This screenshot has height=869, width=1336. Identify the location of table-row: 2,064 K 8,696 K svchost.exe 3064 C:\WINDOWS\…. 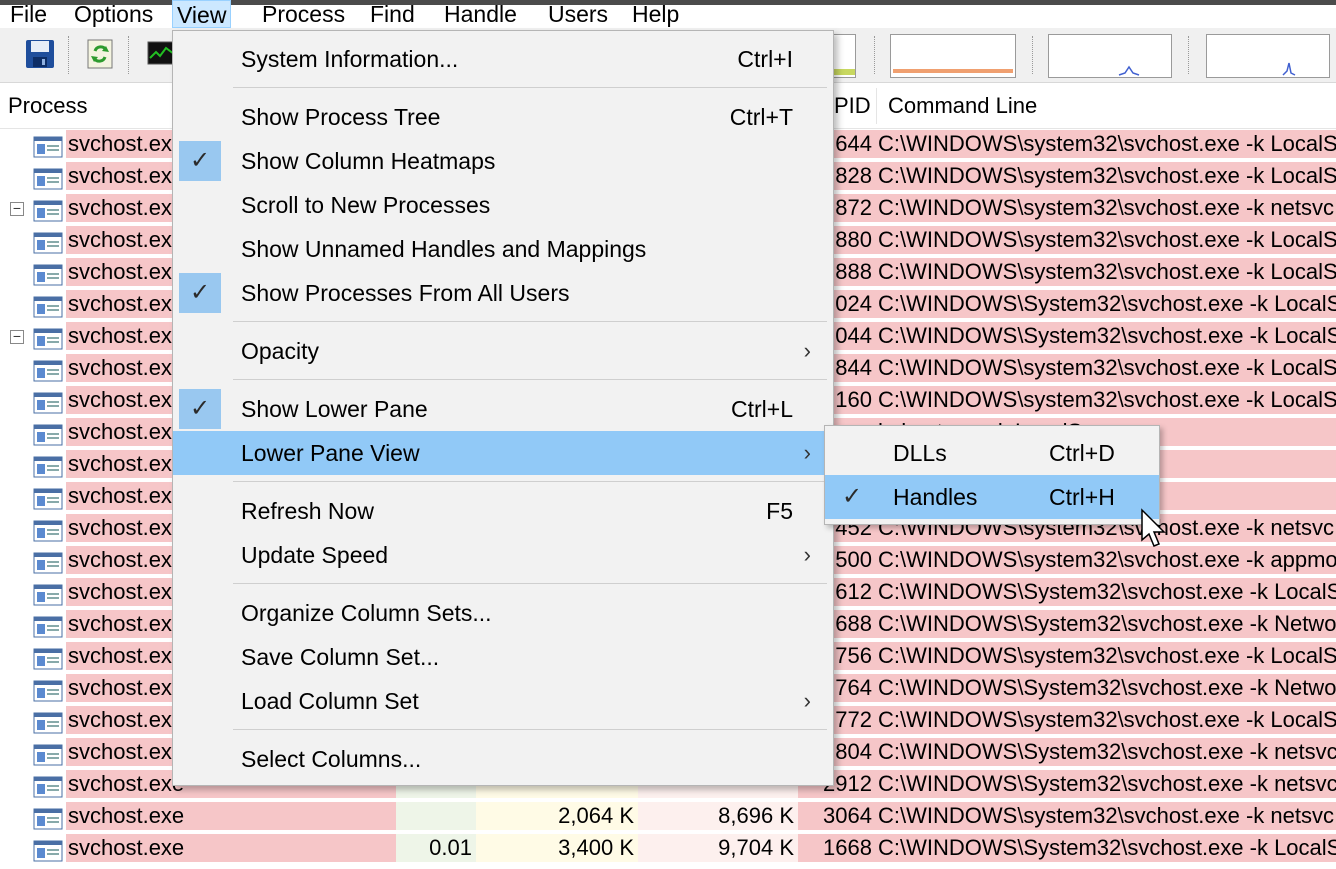
(668, 816).